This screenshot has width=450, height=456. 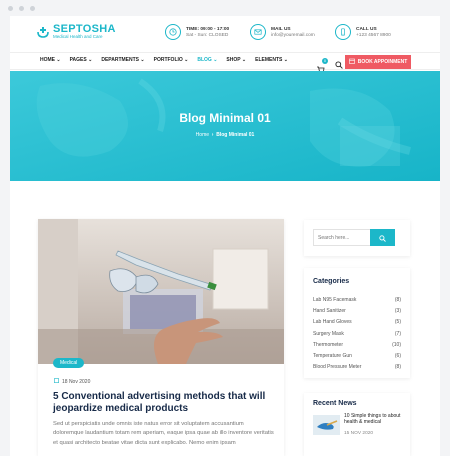 I want to click on window-controls, so click(x=21, y=8).